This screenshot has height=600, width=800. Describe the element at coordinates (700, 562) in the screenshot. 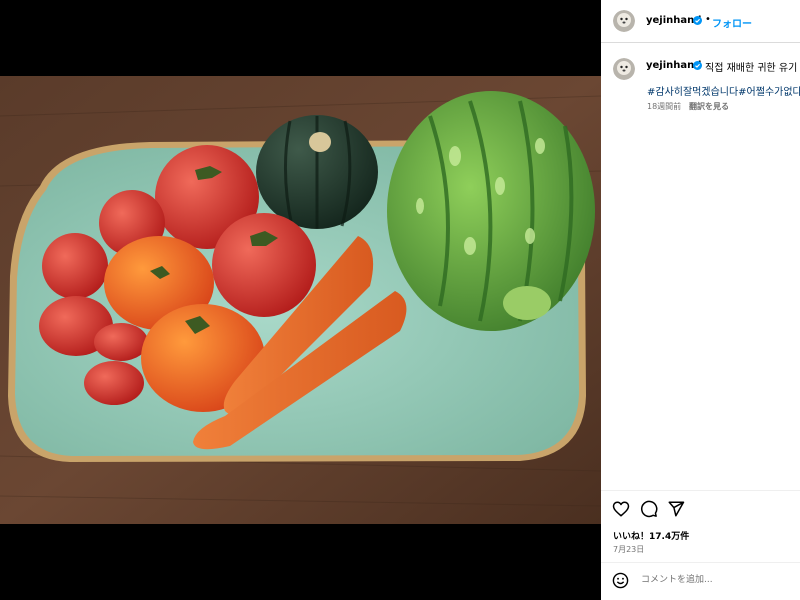

I see `comment-divider` at that location.